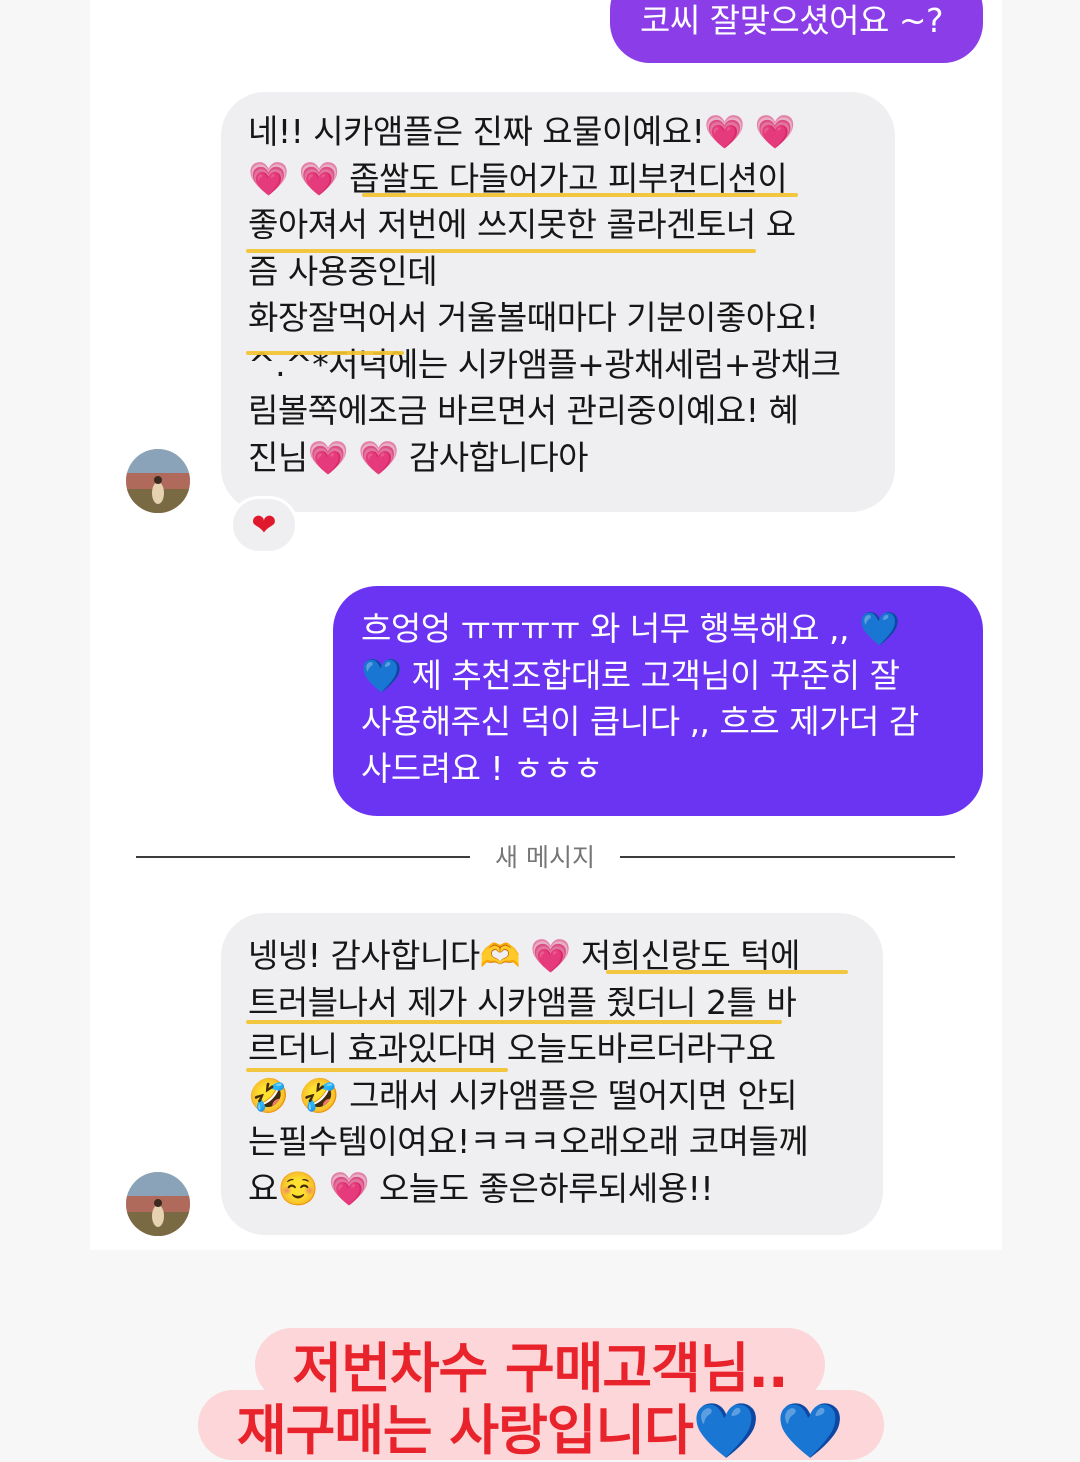 The width and height of the screenshot is (1080, 1462). I want to click on caption-banner-line-1: 저번차수 구매고객님.., so click(540, 1368).